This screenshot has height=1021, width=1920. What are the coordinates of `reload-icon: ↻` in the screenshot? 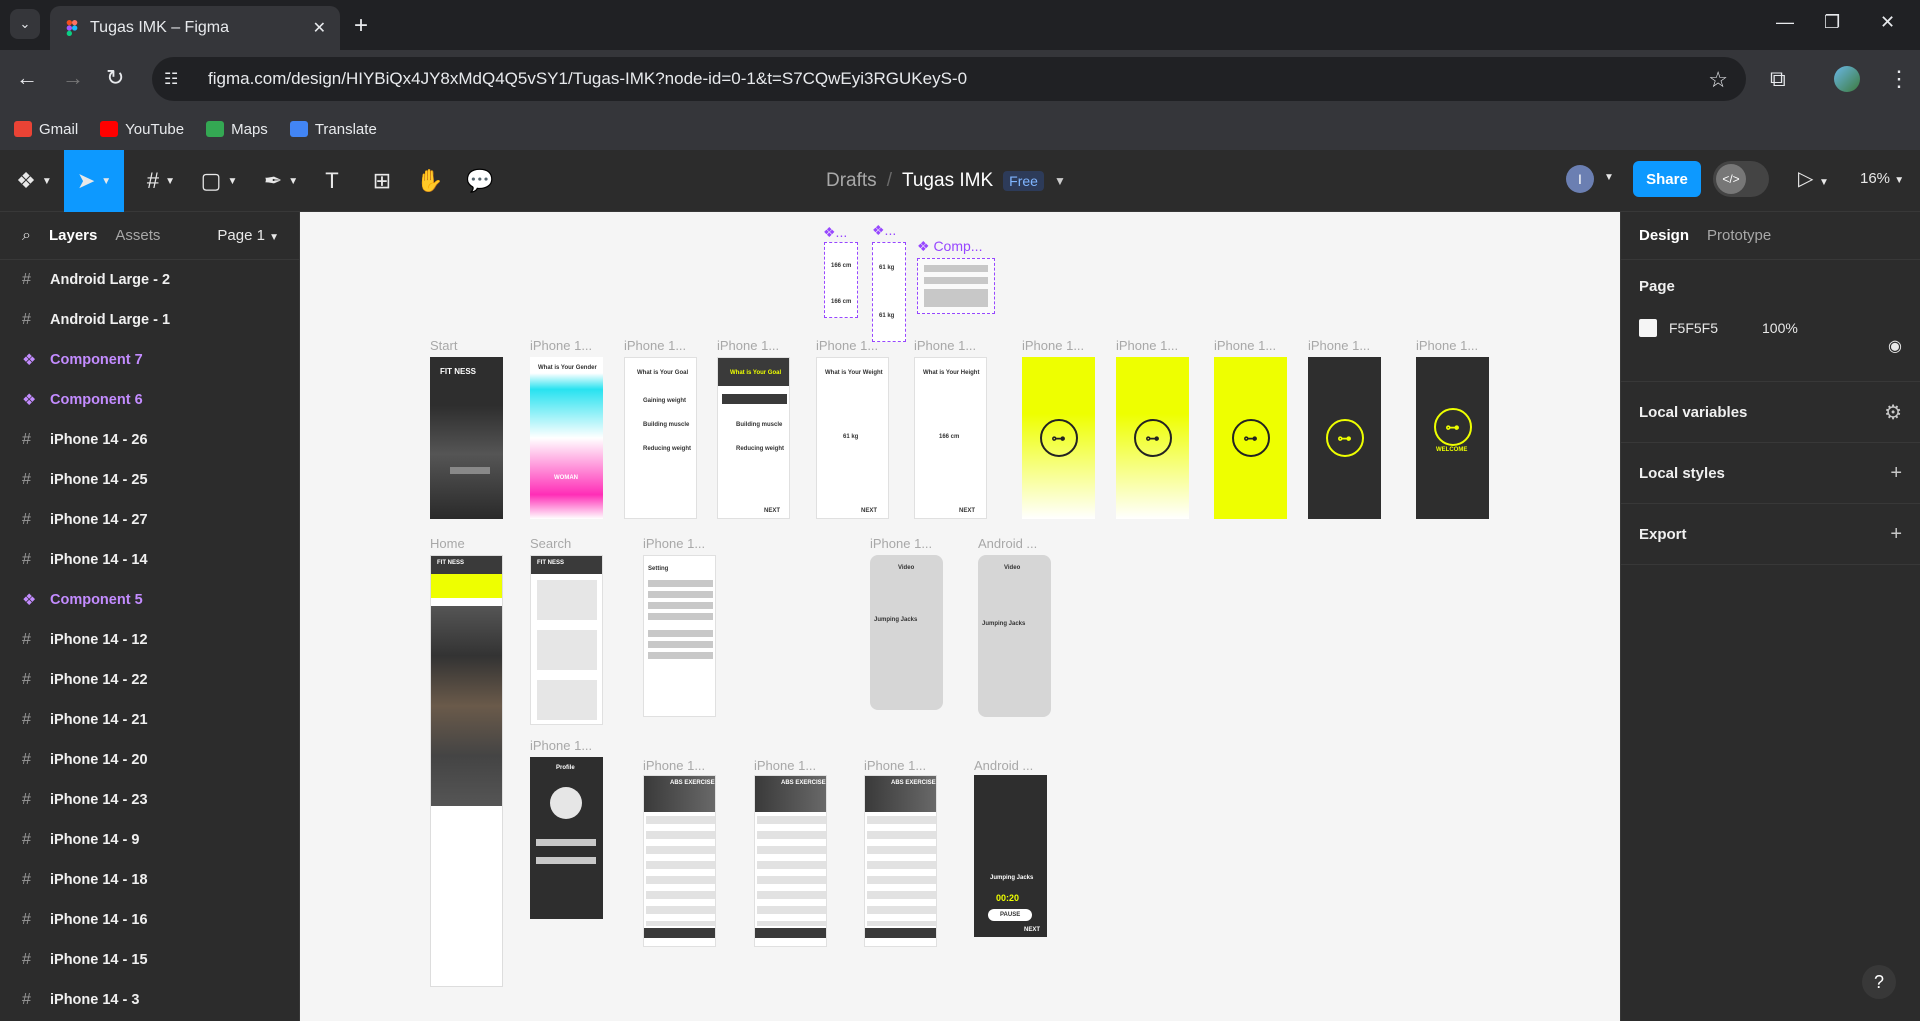 It's located at (115, 78).